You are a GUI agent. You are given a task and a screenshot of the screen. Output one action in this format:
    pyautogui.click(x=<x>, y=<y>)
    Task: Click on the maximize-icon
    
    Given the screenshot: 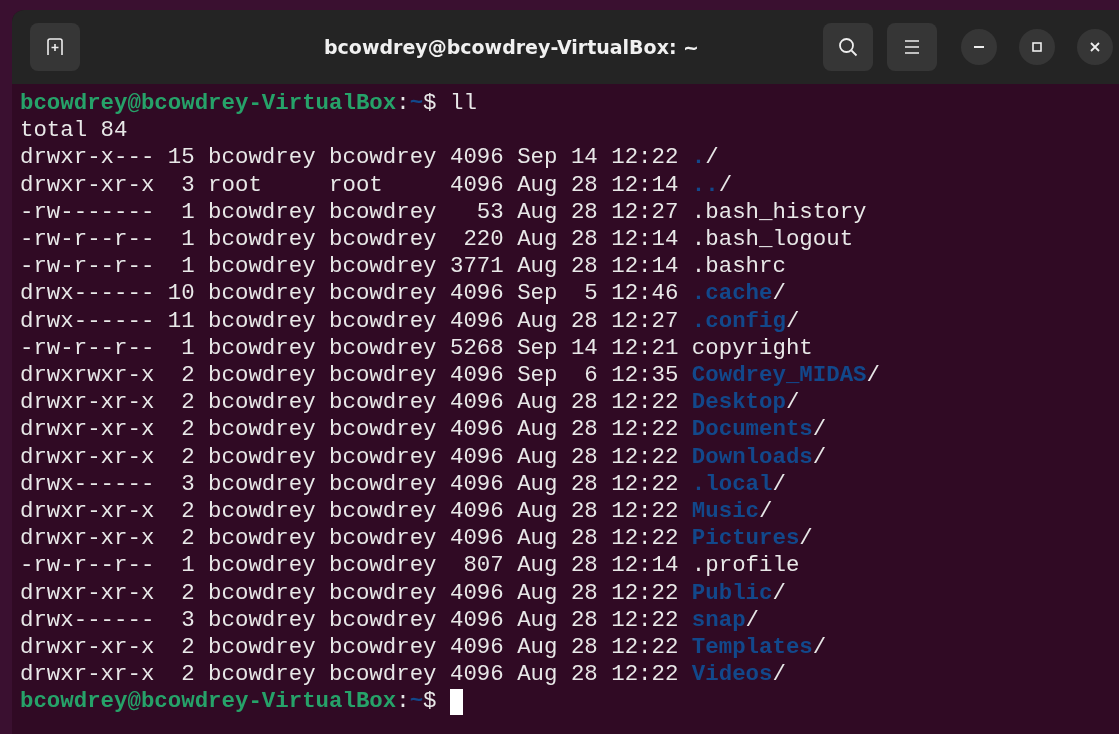 What is the action you would take?
    pyautogui.click(x=1037, y=47)
    